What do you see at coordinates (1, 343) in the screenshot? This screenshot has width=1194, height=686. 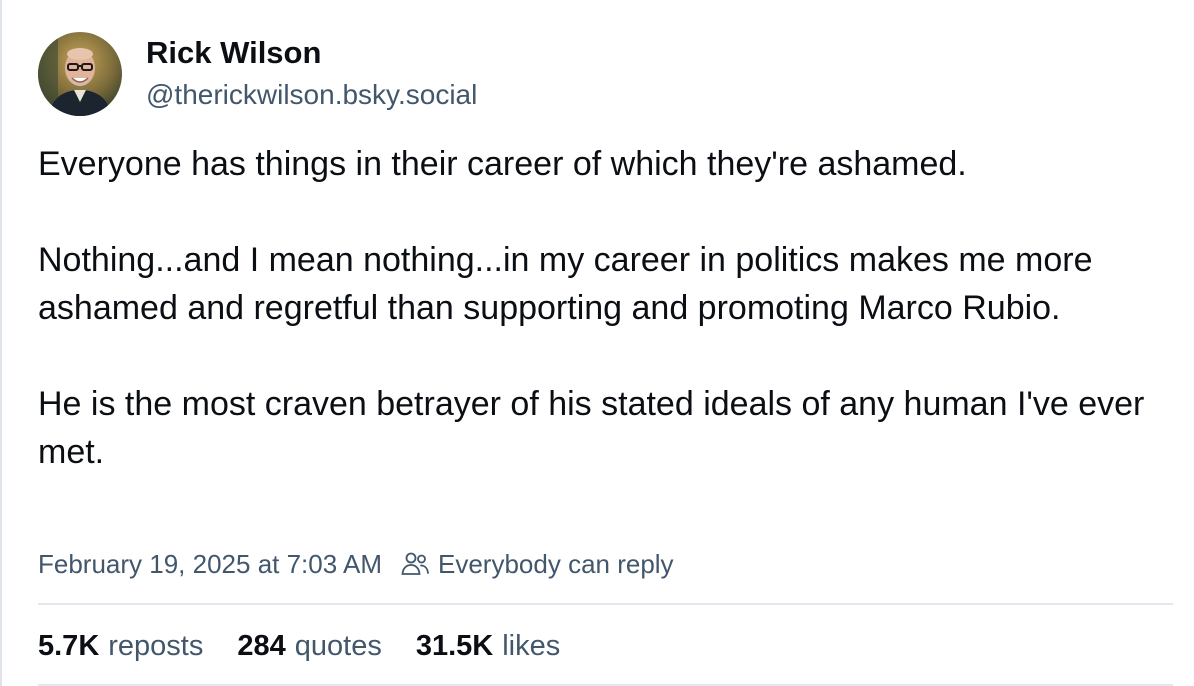 I see `left-border` at bounding box center [1, 343].